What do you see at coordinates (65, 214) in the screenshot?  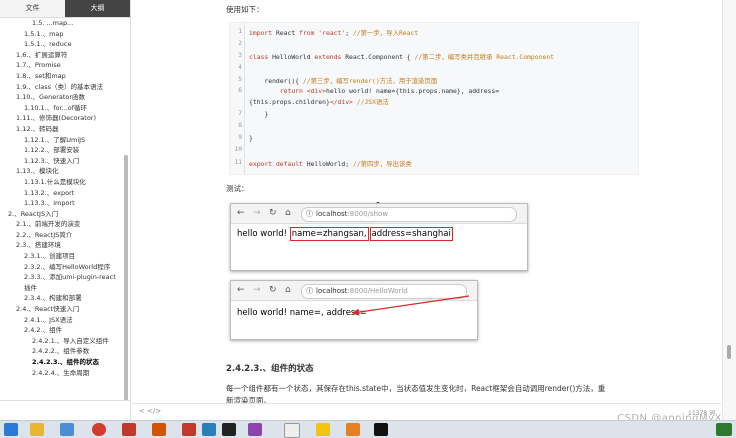 I see `outline-item: 2.、ReactJS入门` at bounding box center [65, 214].